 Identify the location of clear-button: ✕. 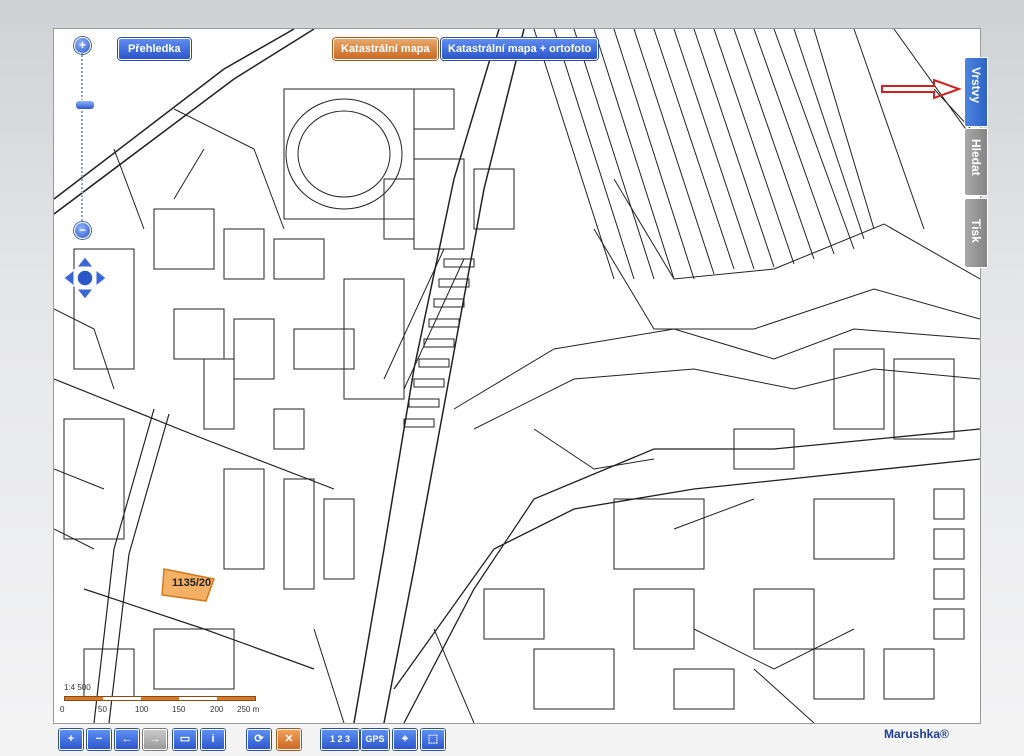
(289, 739).